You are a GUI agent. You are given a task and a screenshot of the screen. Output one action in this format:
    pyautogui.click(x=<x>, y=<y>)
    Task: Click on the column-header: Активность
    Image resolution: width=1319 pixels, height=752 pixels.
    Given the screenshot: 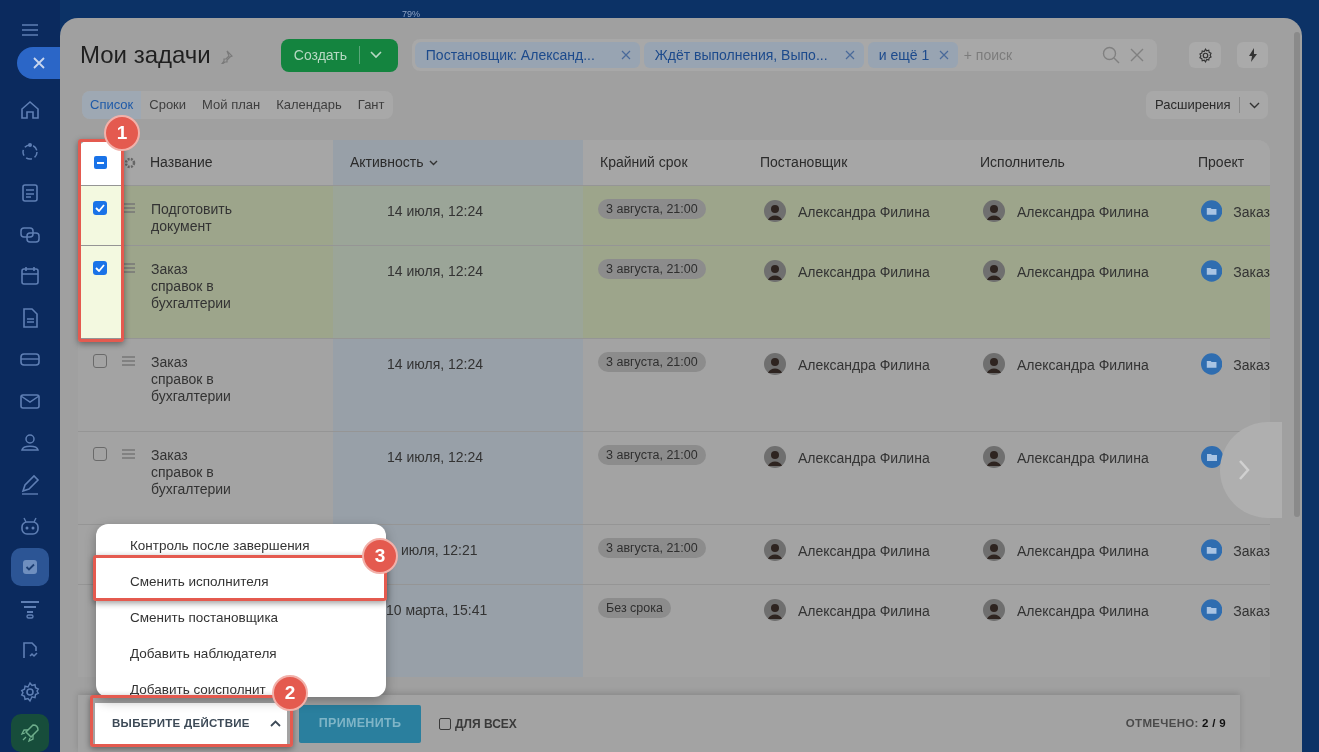 What is the action you would take?
    pyautogui.click(x=387, y=162)
    